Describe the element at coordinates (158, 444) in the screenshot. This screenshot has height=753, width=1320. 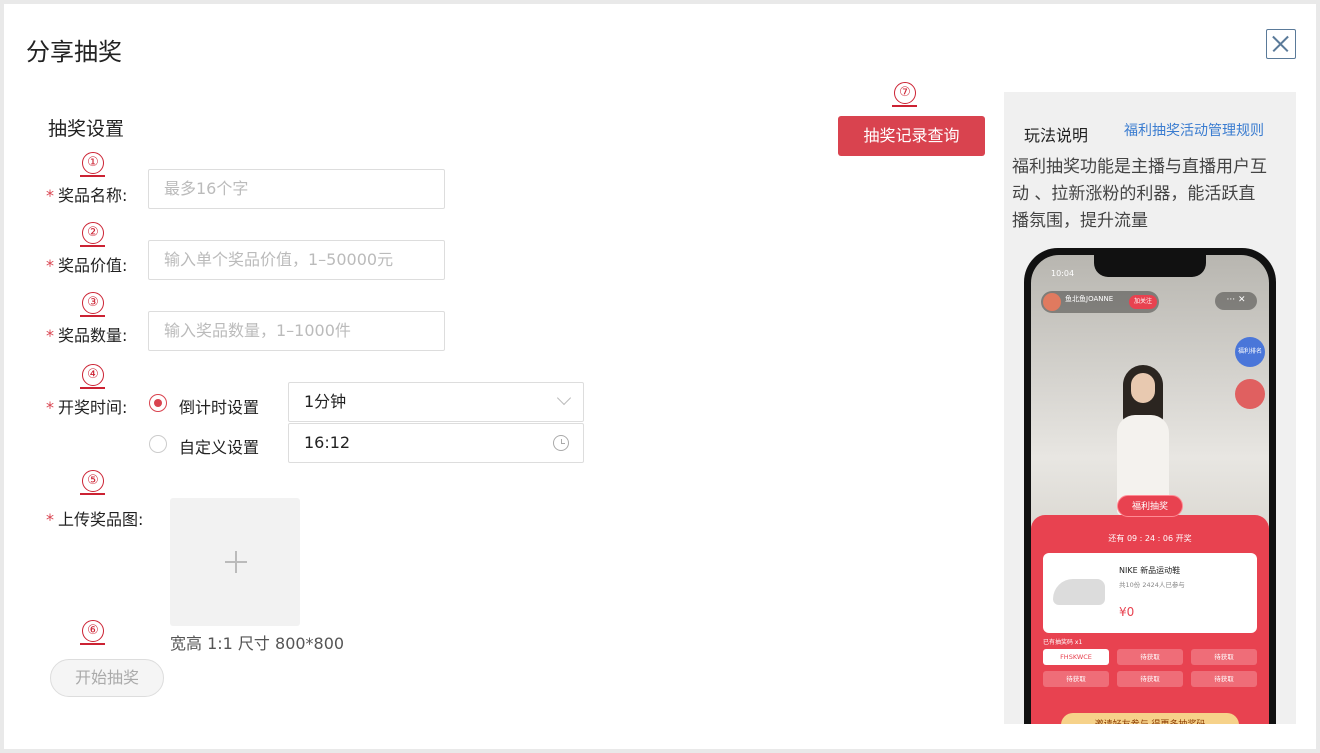
I see `custom-radio` at that location.